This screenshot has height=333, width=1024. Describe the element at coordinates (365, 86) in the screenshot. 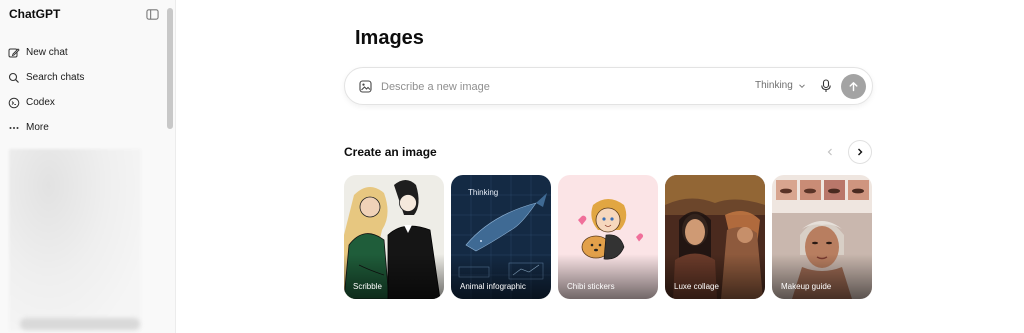

I see `image-upload-icon` at that location.